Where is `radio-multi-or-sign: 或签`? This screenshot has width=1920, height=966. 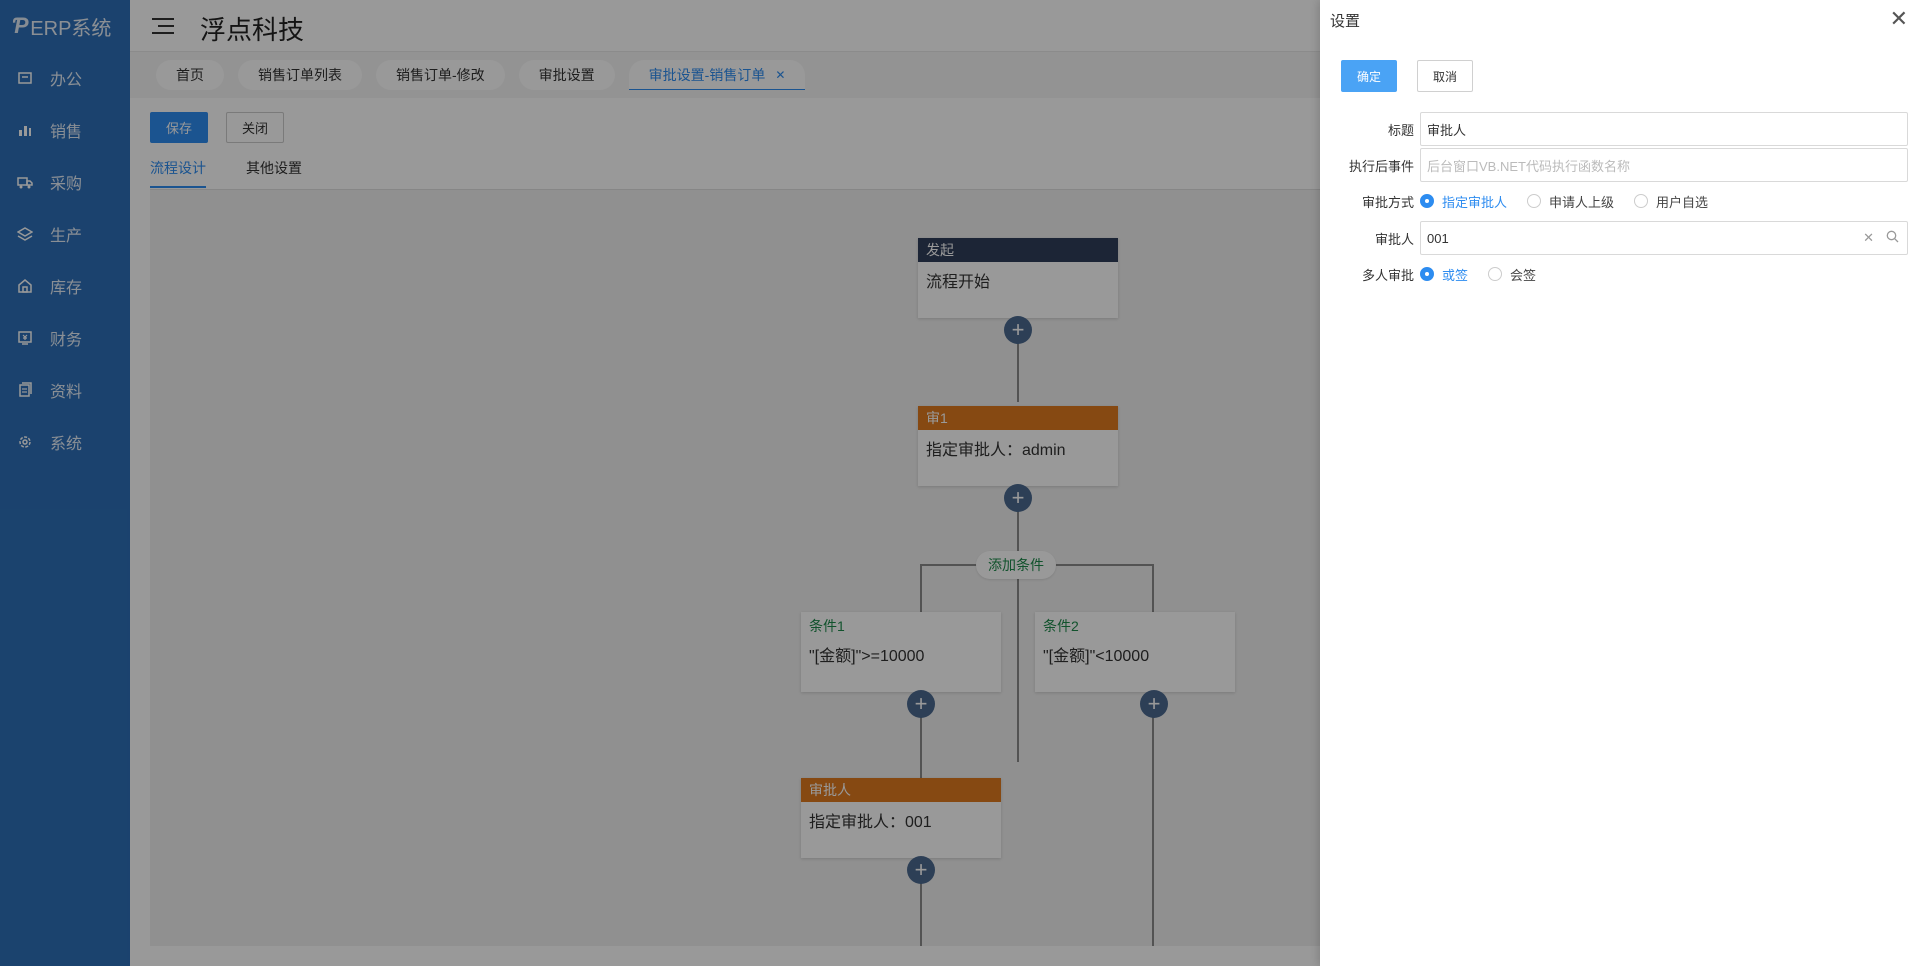 radio-multi-or-sign: 或签 is located at coordinates (1444, 274).